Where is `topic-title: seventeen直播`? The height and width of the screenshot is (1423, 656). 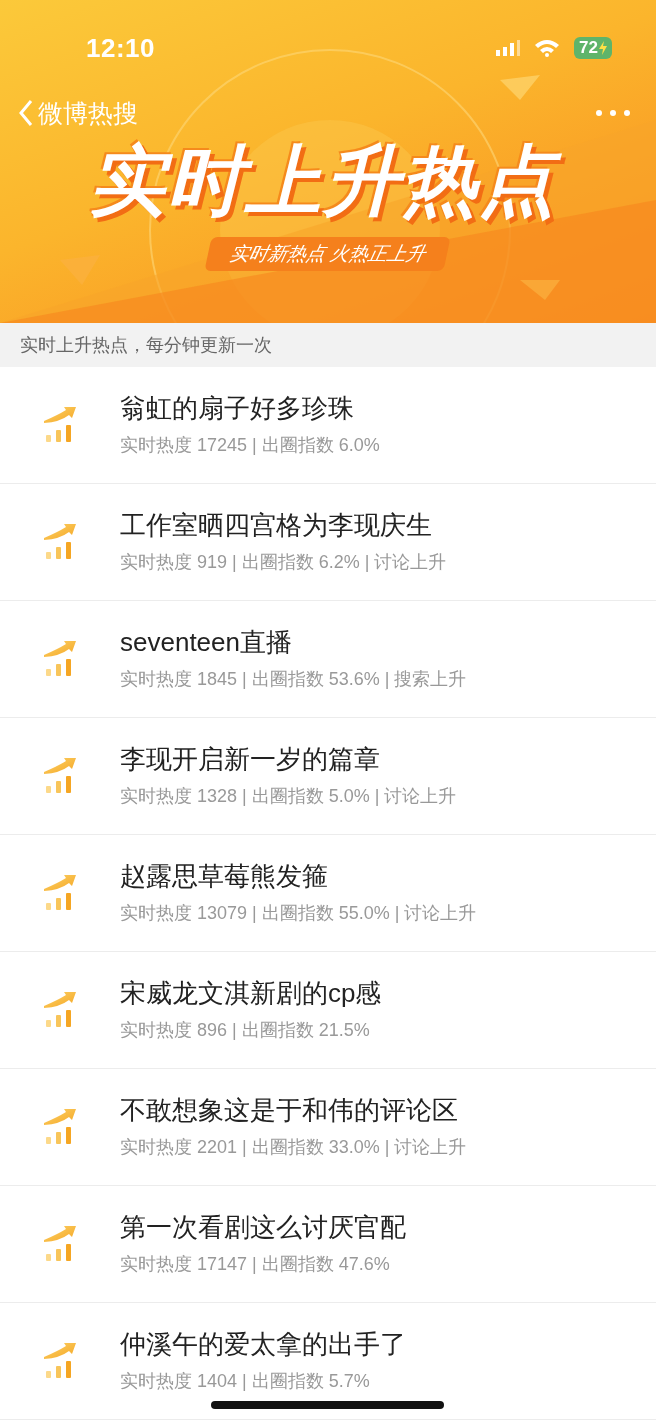
topic-title: seventeen直播 is located at coordinates (206, 643).